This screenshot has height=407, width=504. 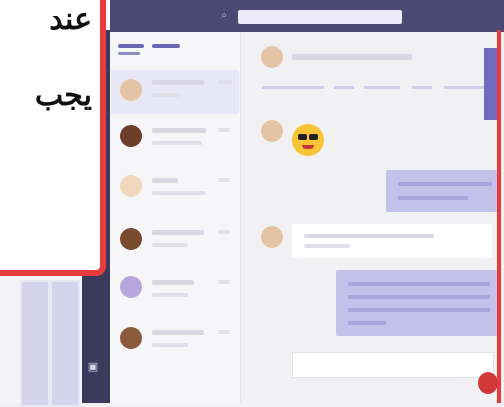 I want to click on conversation-header-name, so click(x=352, y=57).